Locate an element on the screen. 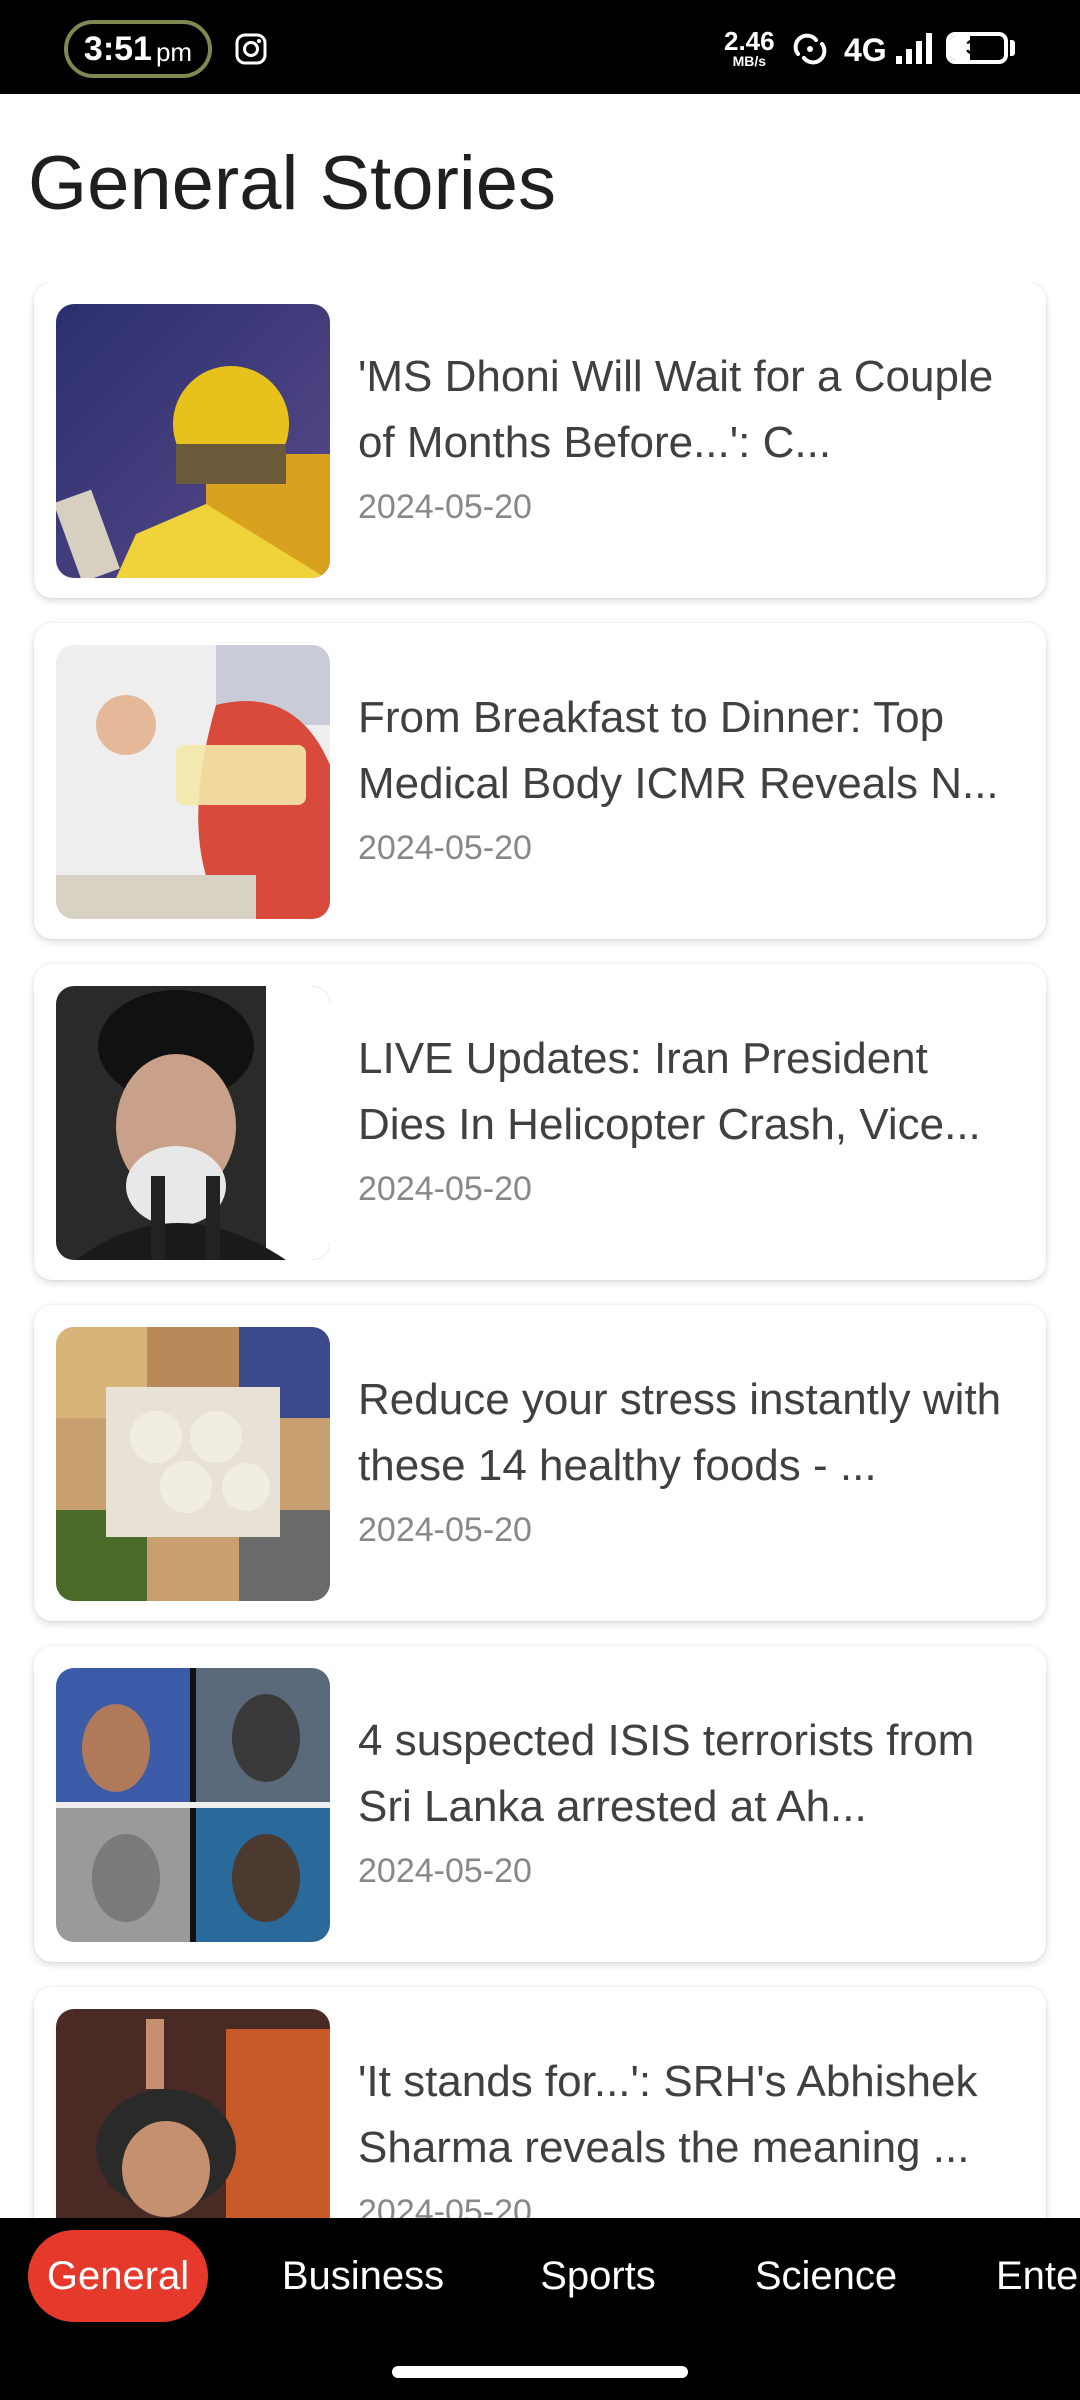  sync-icon is located at coordinates (810, 51).